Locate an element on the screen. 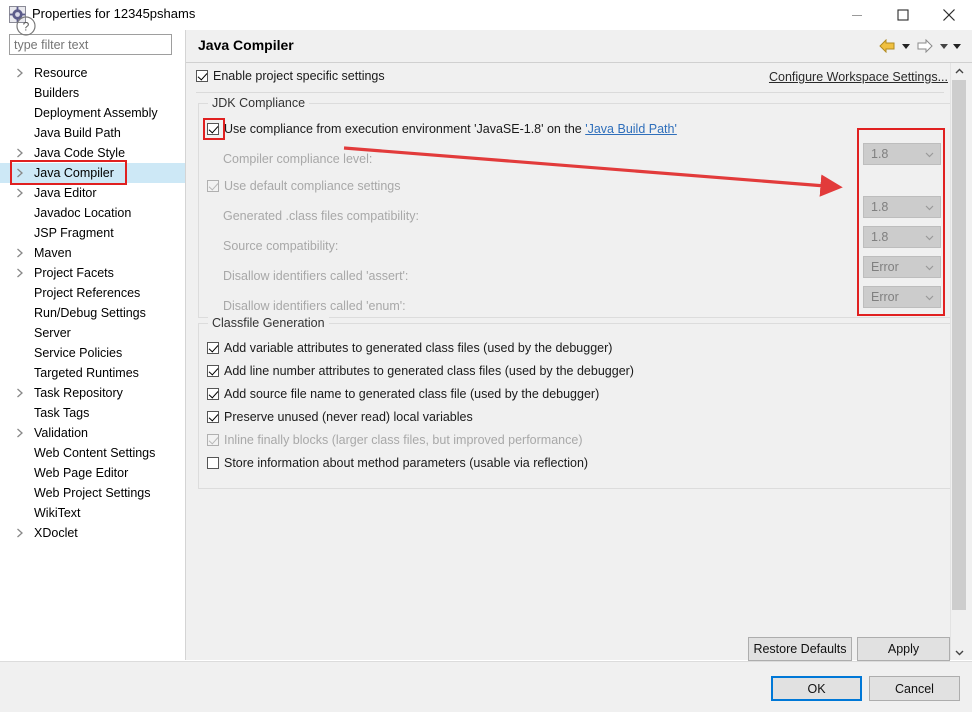  cancel-button-label: Cancel is located at coordinates (914, 688).